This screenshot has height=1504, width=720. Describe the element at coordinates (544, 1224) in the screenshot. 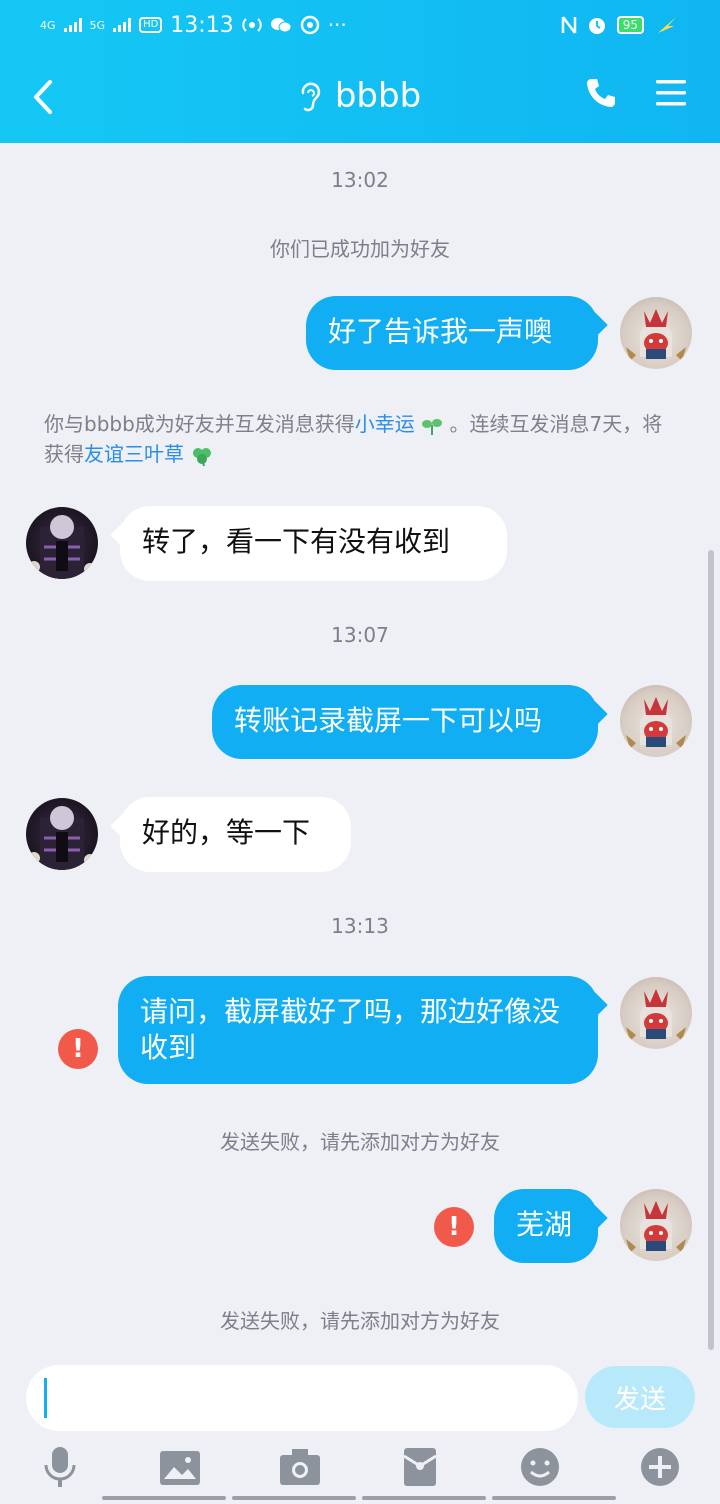

I see `message-text: 芜湖` at that location.